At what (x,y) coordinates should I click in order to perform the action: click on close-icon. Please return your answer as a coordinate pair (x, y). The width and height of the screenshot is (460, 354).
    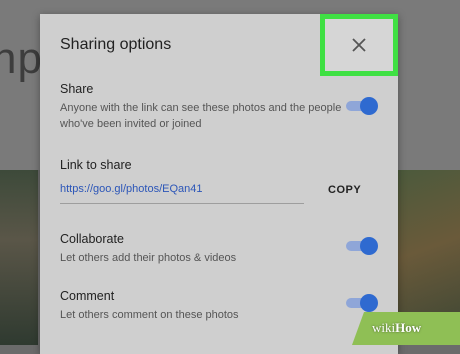
    Looking at the image, I should click on (359, 45).